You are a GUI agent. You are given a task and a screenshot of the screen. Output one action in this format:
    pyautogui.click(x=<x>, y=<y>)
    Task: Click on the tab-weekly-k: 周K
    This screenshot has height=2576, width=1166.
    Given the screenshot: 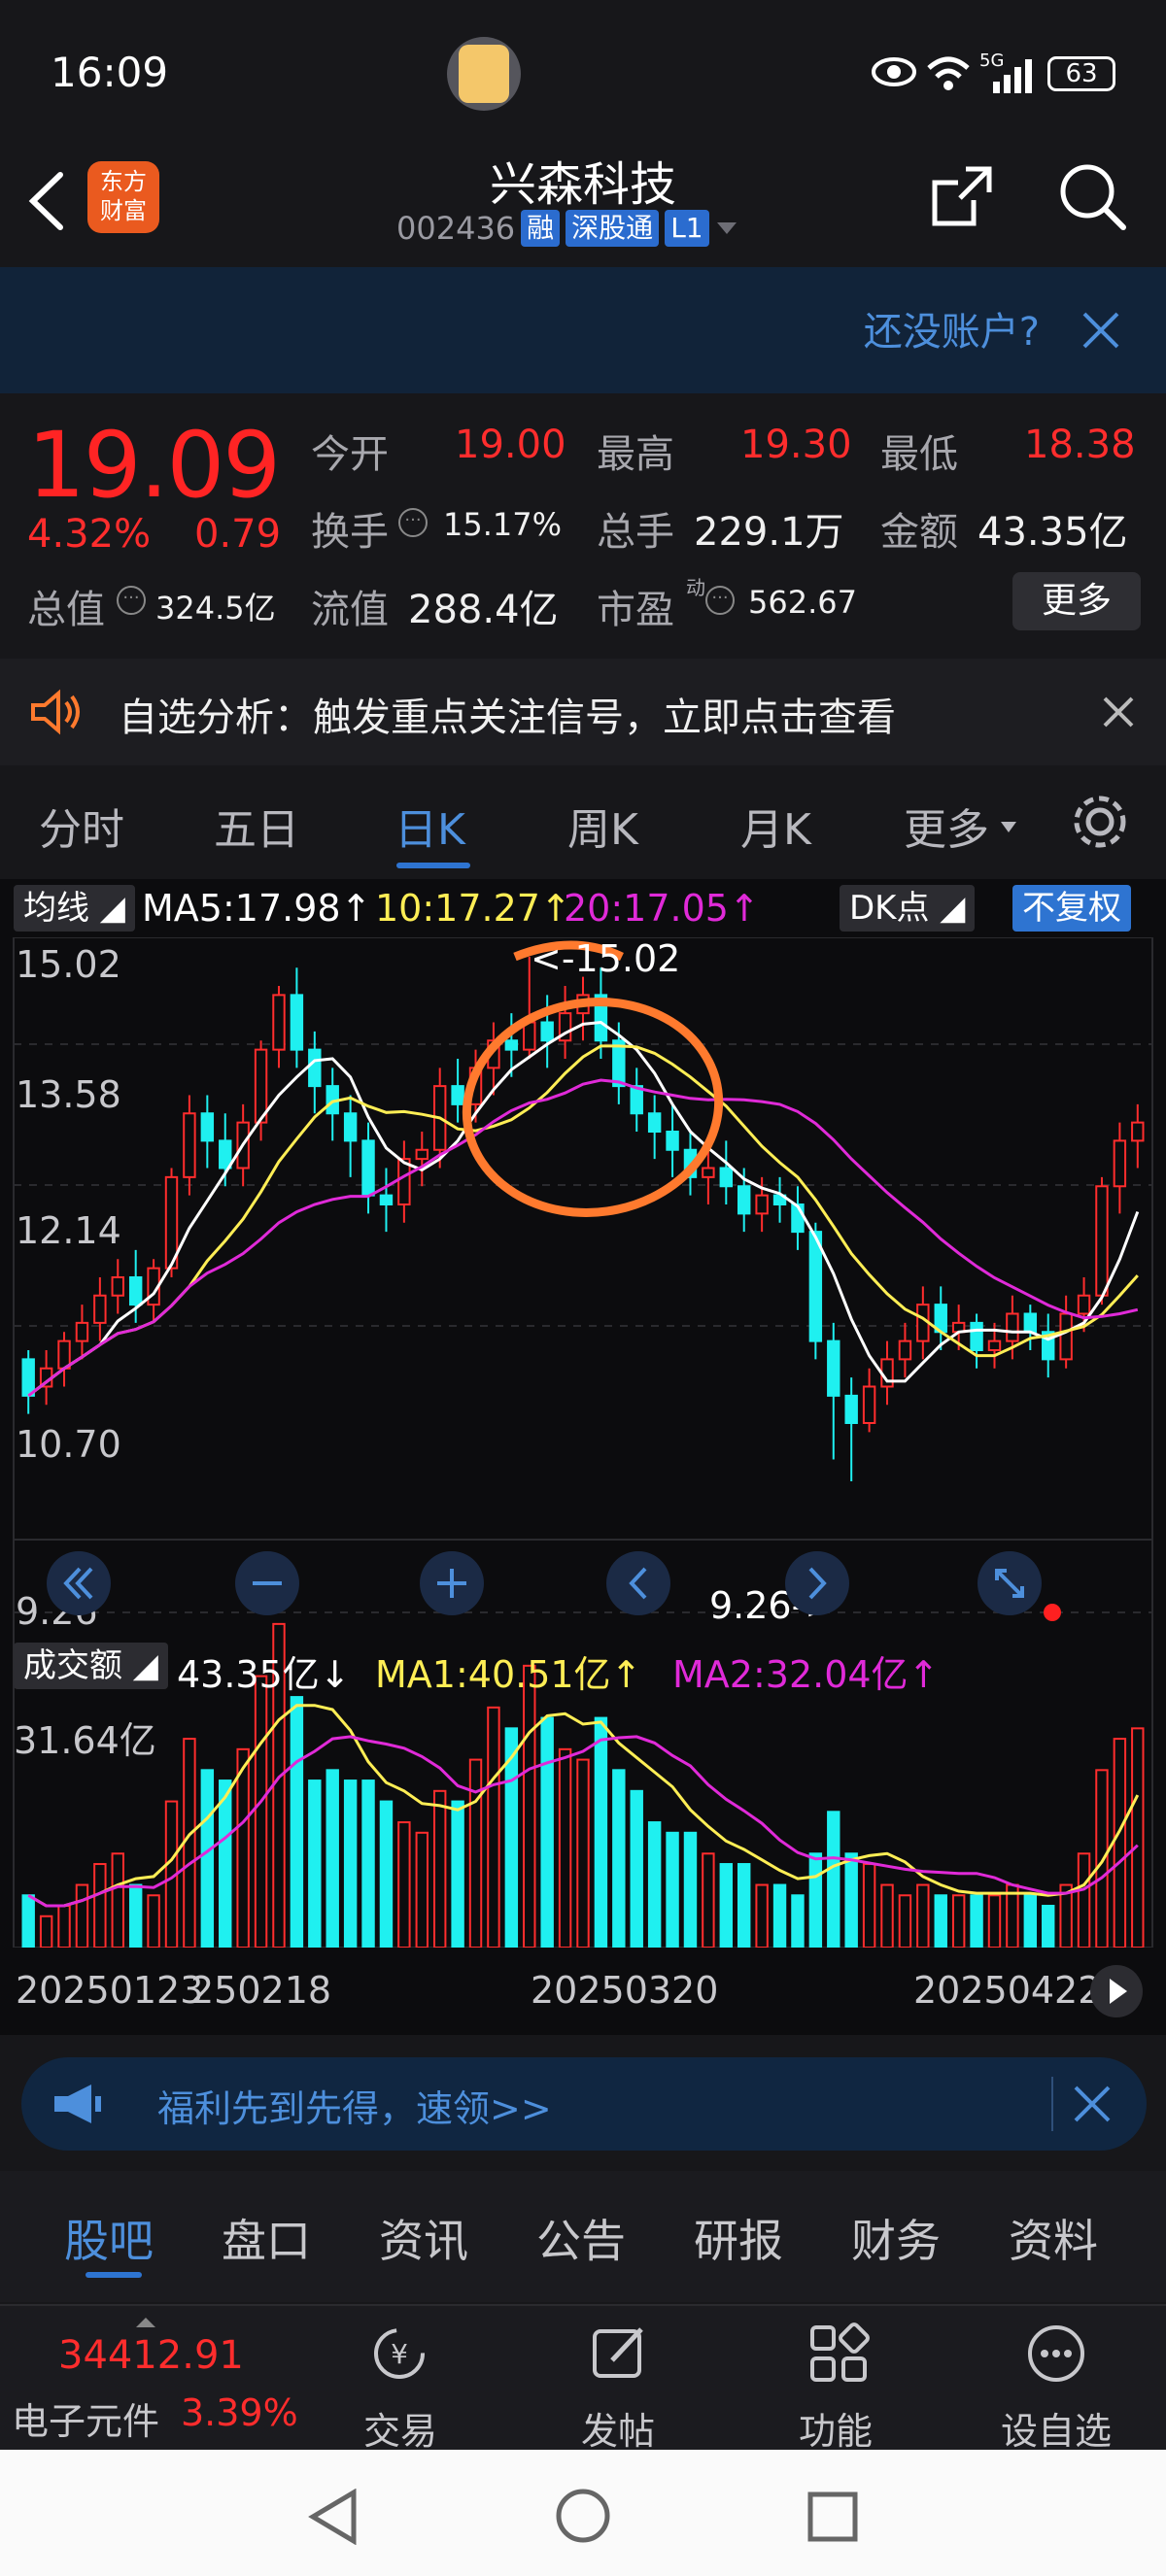 What is the action you would take?
    pyautogui.click(x=602, y=826)
    